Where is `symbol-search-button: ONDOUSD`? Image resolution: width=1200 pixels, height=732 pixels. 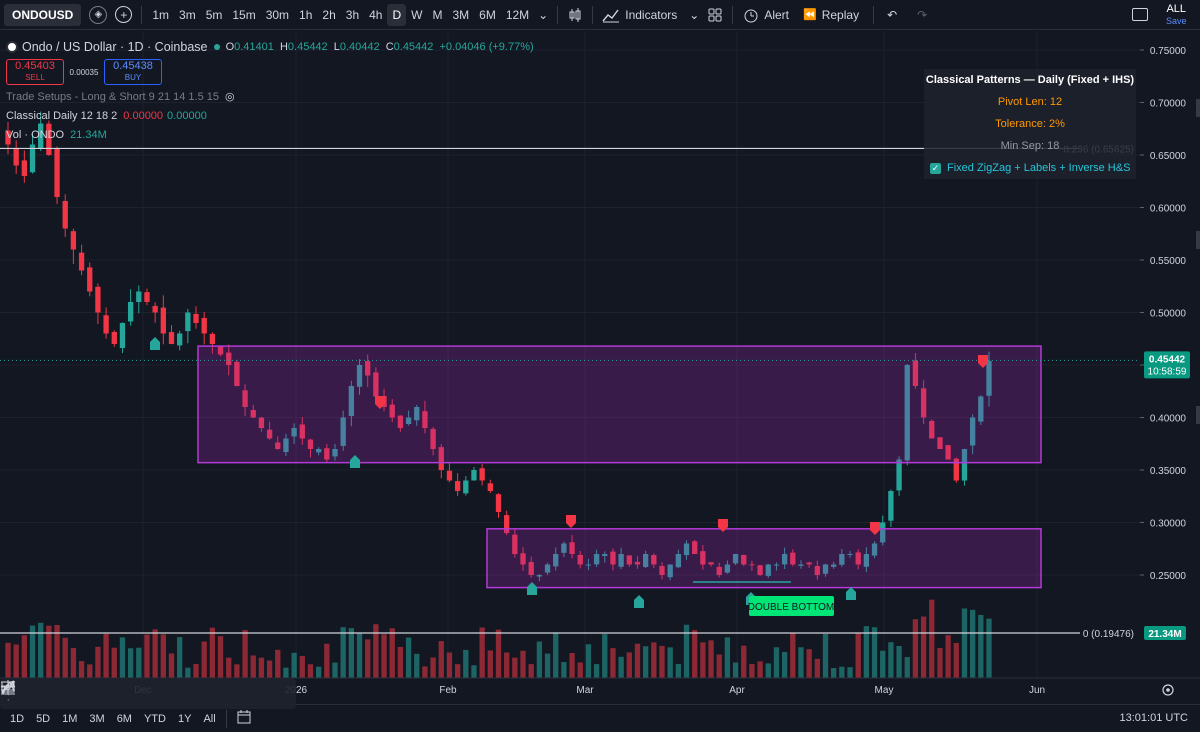 symbol-search-button: ONDOUSD is located at coordinates (43, 14).